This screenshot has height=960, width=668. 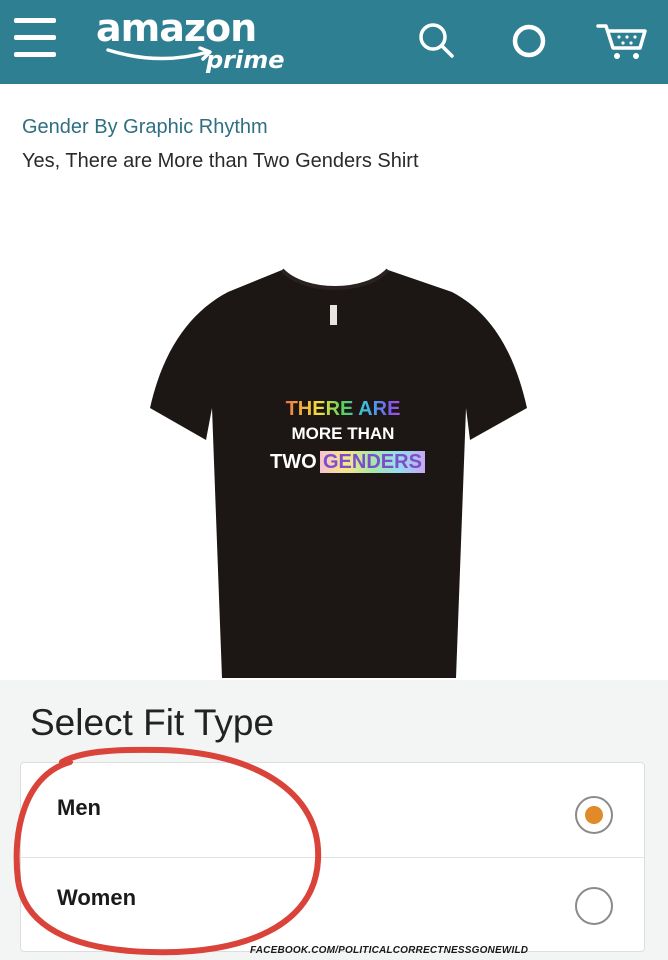 I want to click on product-brand-link: Gender By Graphic Rhythm, so click(x=145, y=127).